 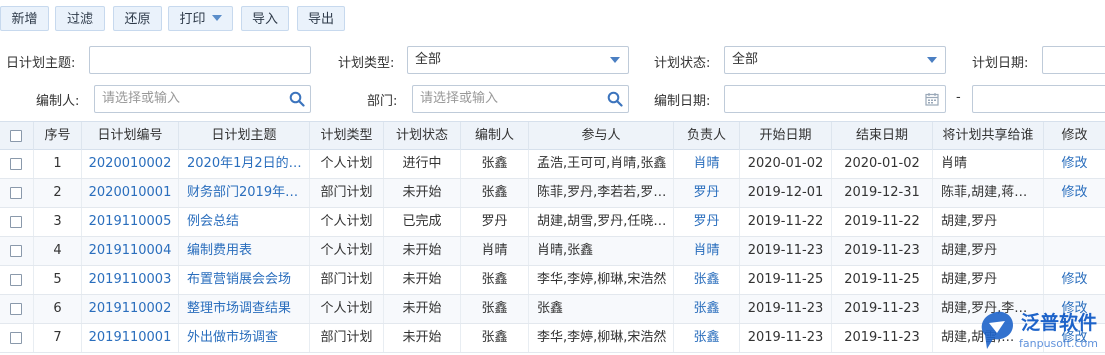 I want to click on column-header: 负责人, so click(x=707, y=136).